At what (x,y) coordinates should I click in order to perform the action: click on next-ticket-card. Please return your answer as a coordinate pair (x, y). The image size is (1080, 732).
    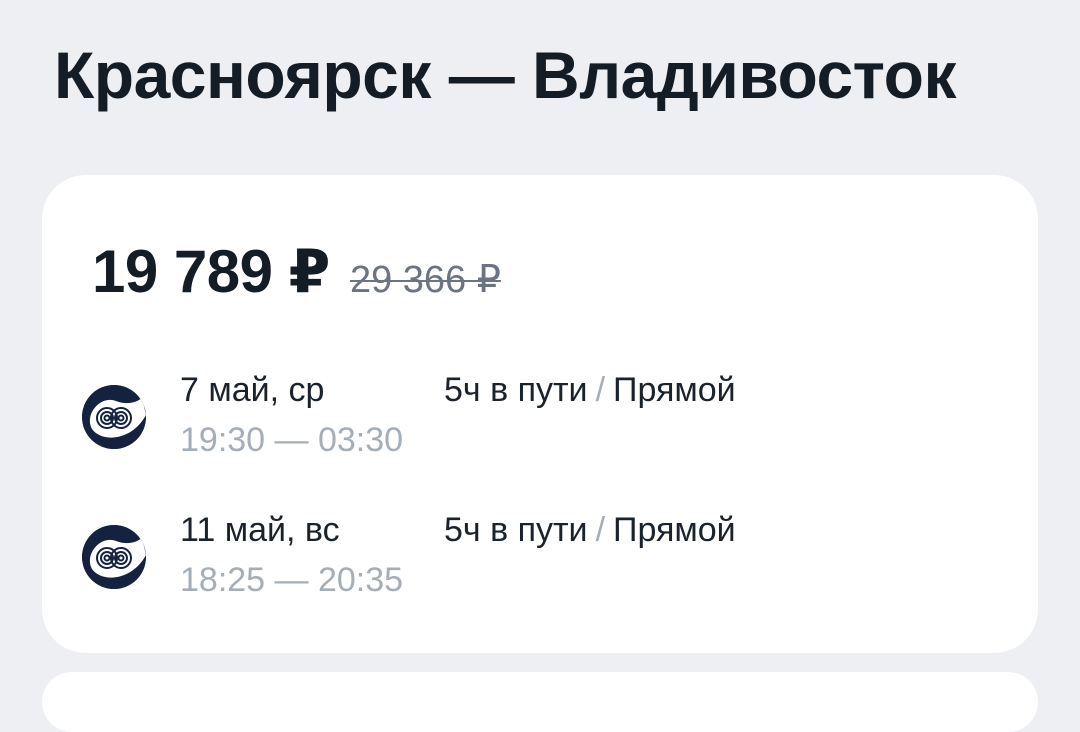
    Looking at the image, I should click on (540, 702).